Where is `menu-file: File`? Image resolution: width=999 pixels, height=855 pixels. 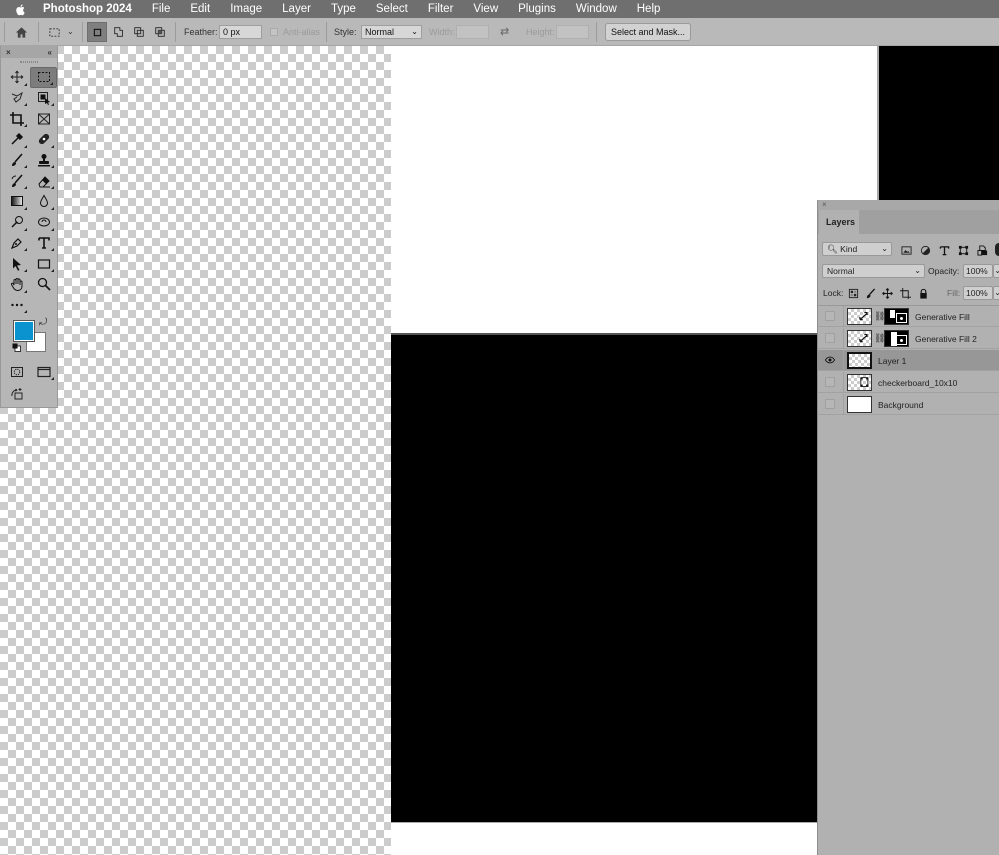 menu-file: File is located at coordinates (161, 9).